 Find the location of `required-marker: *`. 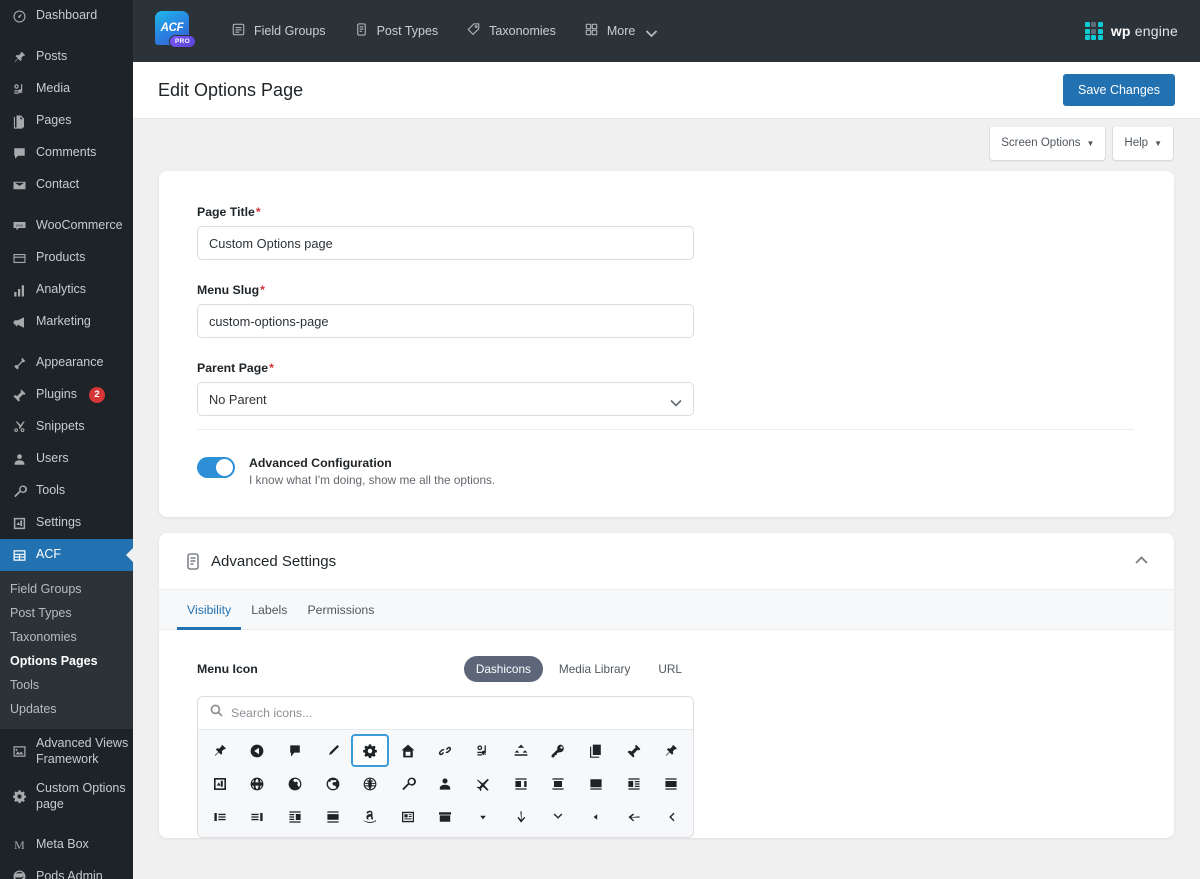

required-marker: * is located at coordinates (262, 290).